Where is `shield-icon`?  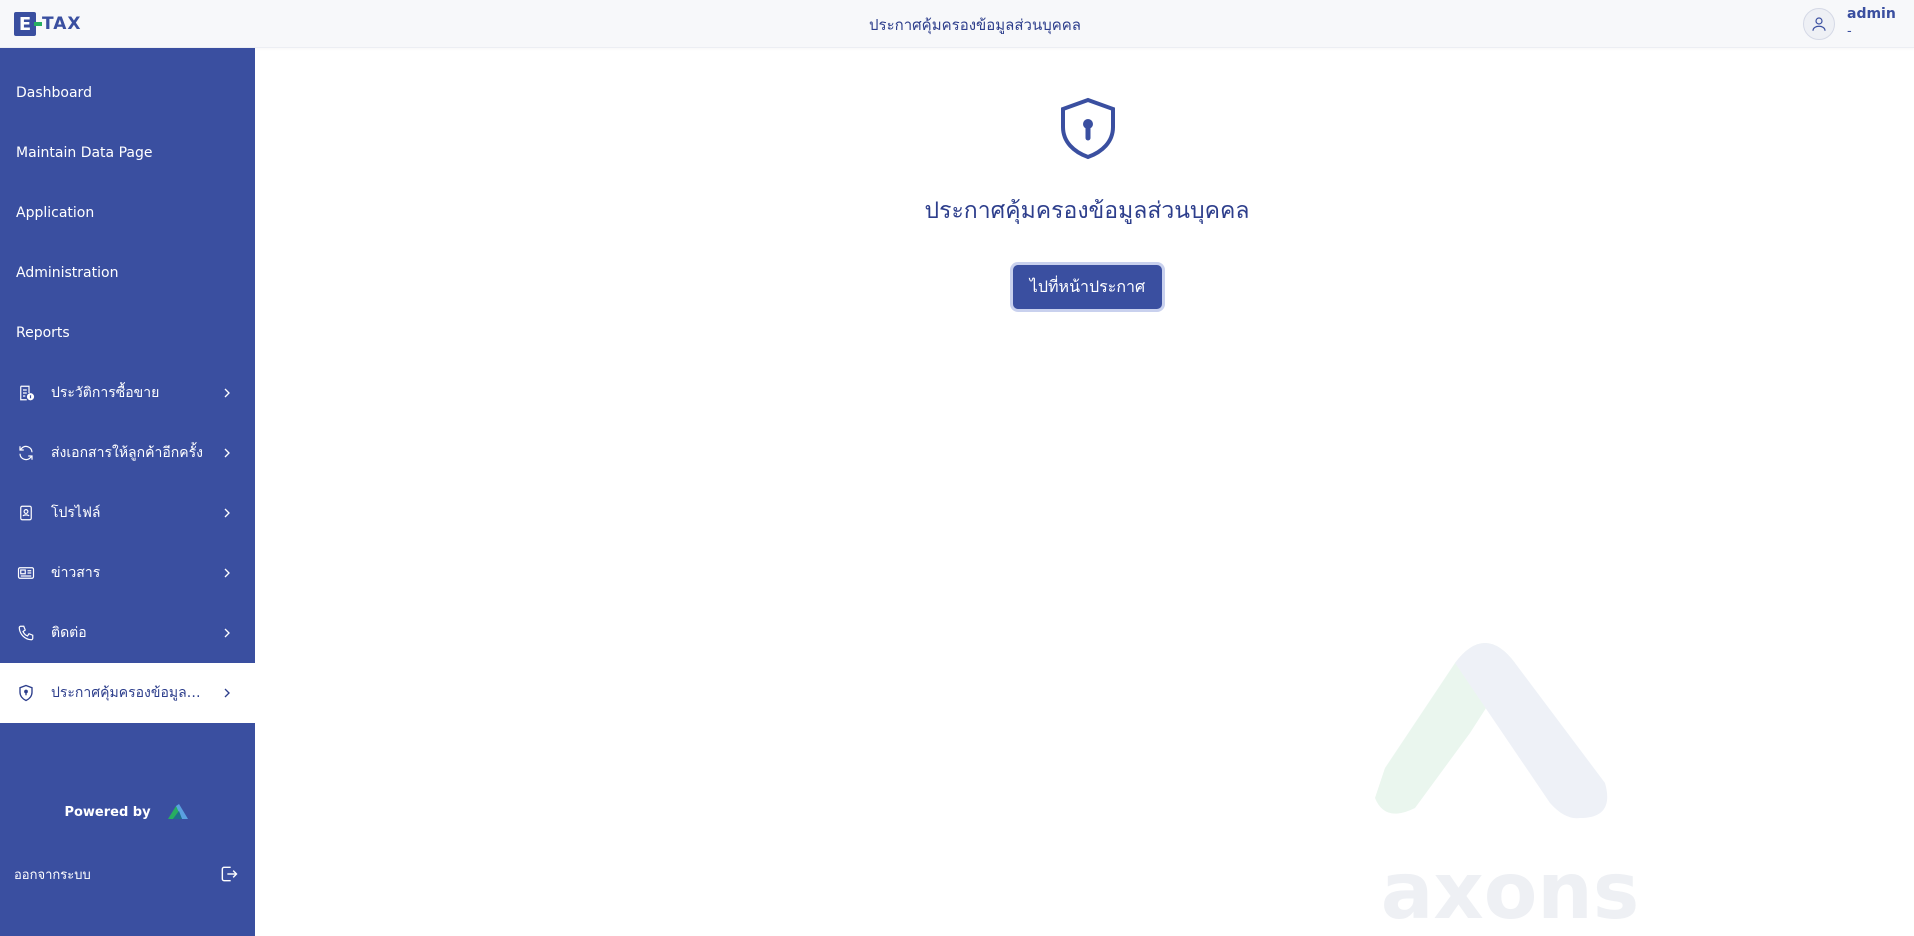 shield-icon is located at coordinates (26, 693).